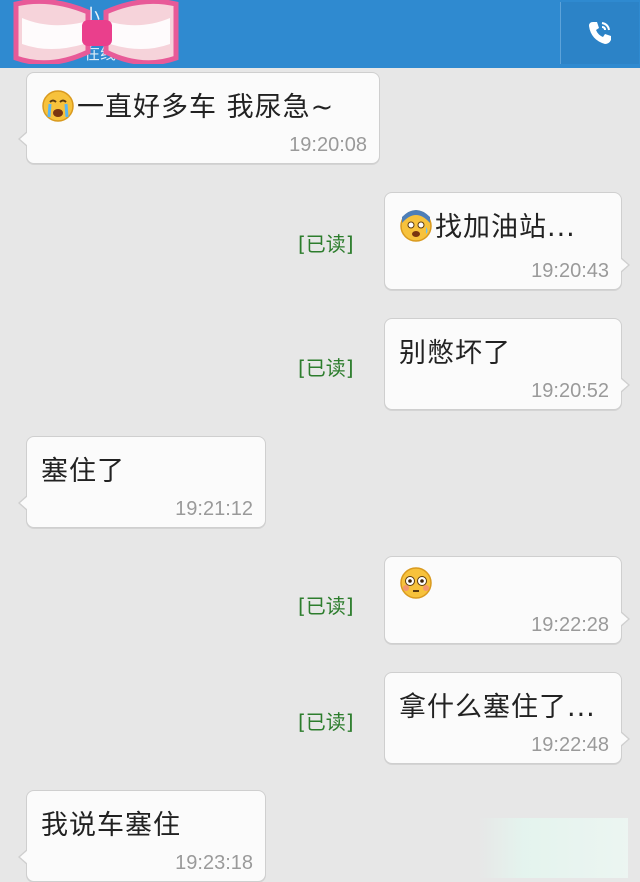 Image resolution: width=640 pixels, height=882 pixels. Describe the element at coordinates (320, 34) in the screenshot. I see `chat-header: 小 在线` at that location.